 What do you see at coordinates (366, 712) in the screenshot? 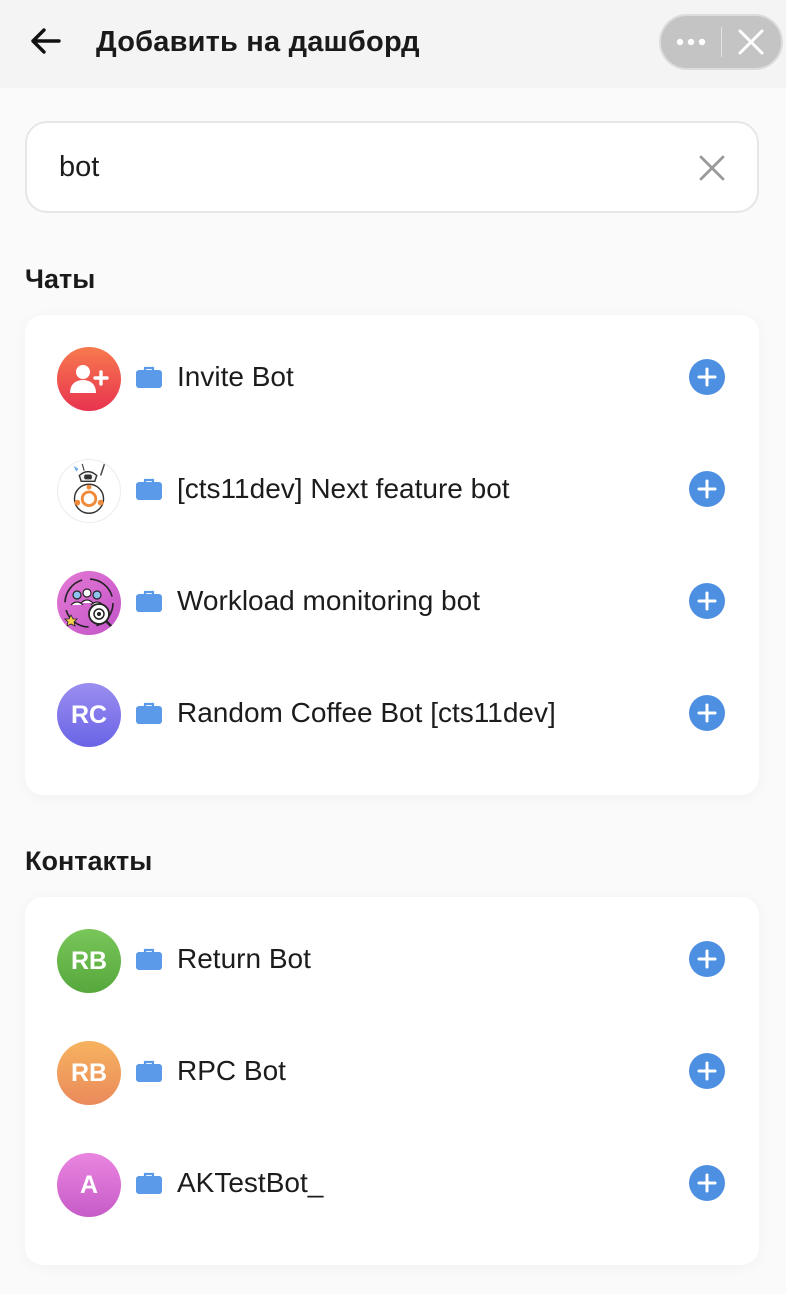
I see `chat-name: Random Coffee Bot [cts11dev]` at bounding box center [366, 712].